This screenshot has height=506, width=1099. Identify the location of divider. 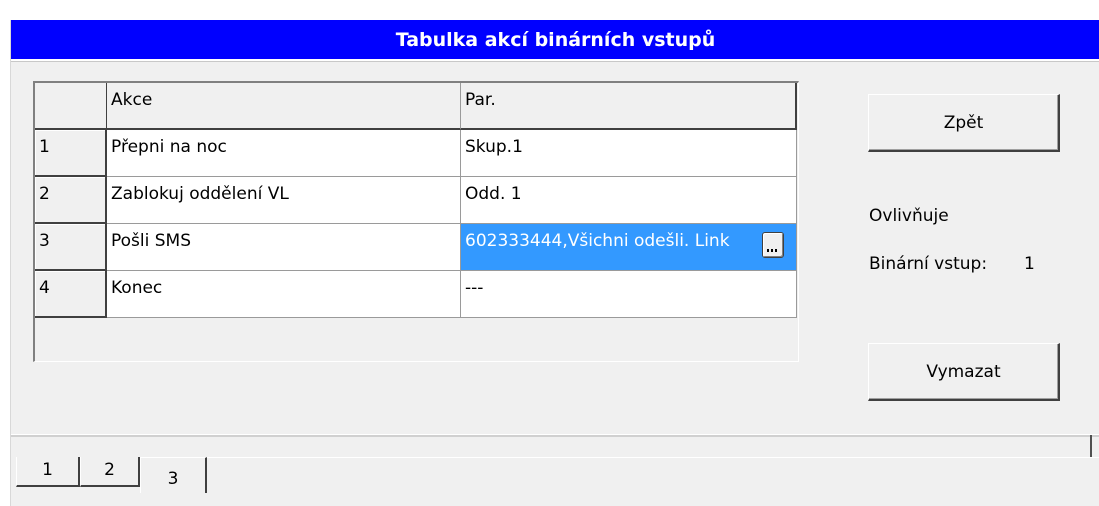
(555, 61).